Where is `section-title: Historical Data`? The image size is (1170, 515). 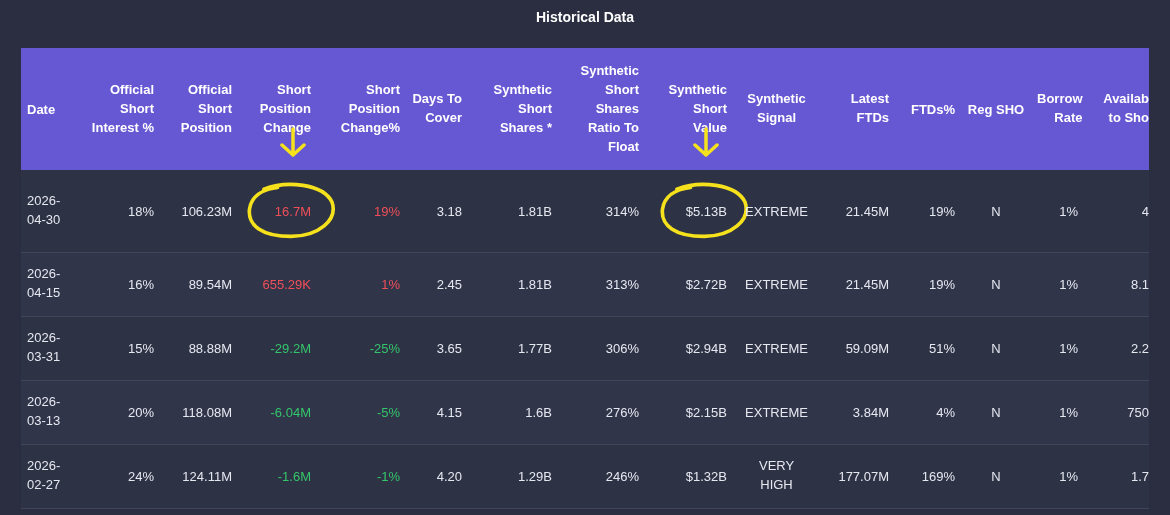
section-title: Historical Data is located at coordinates (584, 17).